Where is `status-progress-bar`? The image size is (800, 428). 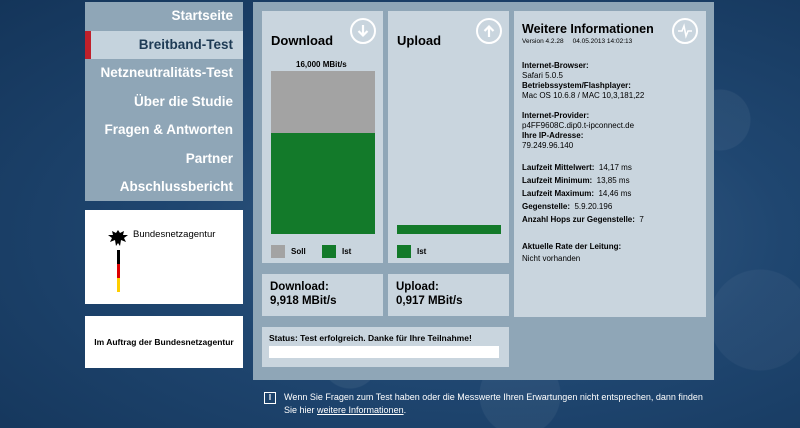 status-progress-bar is located at coordinates (384, 352).